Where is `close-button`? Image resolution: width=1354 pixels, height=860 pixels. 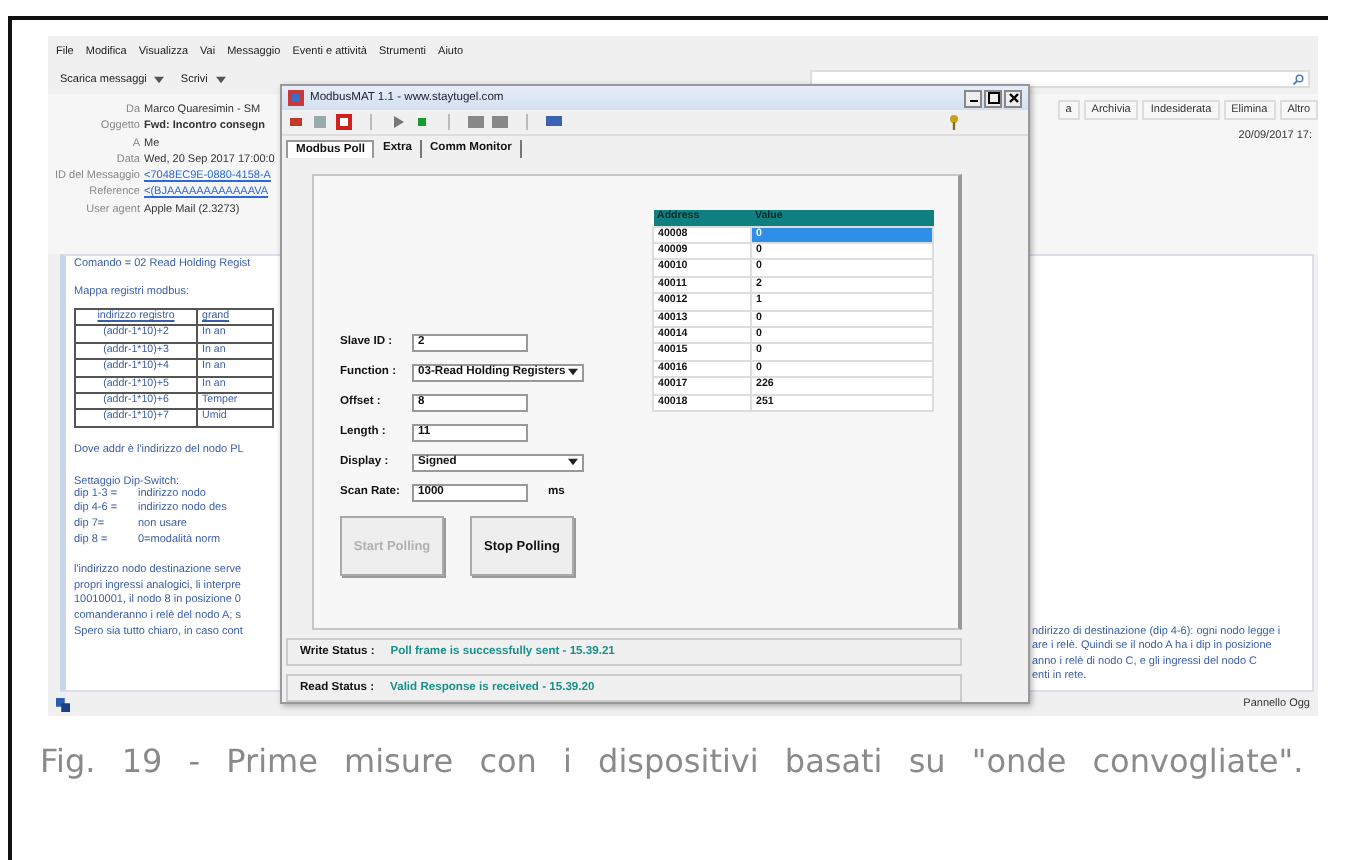
close-button is located at coordinates (1013, 98).